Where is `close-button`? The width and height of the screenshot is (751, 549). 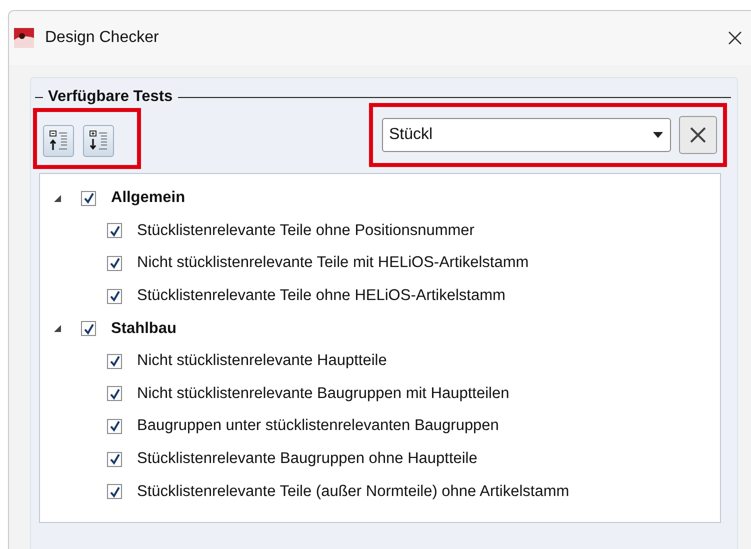 close-button is located at coordinates (735, 38).